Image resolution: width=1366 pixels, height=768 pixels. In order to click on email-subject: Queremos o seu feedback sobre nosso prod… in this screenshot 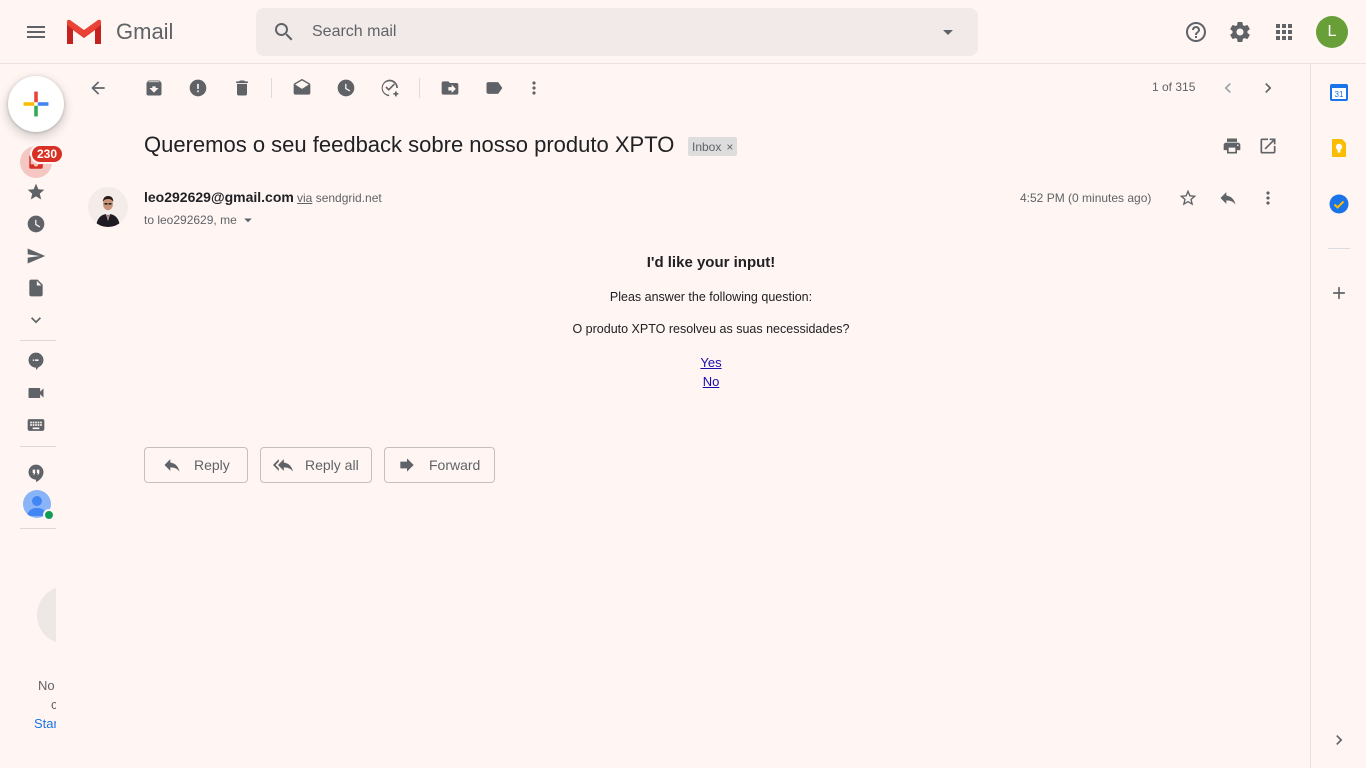, I will do `click(409, 144)`.